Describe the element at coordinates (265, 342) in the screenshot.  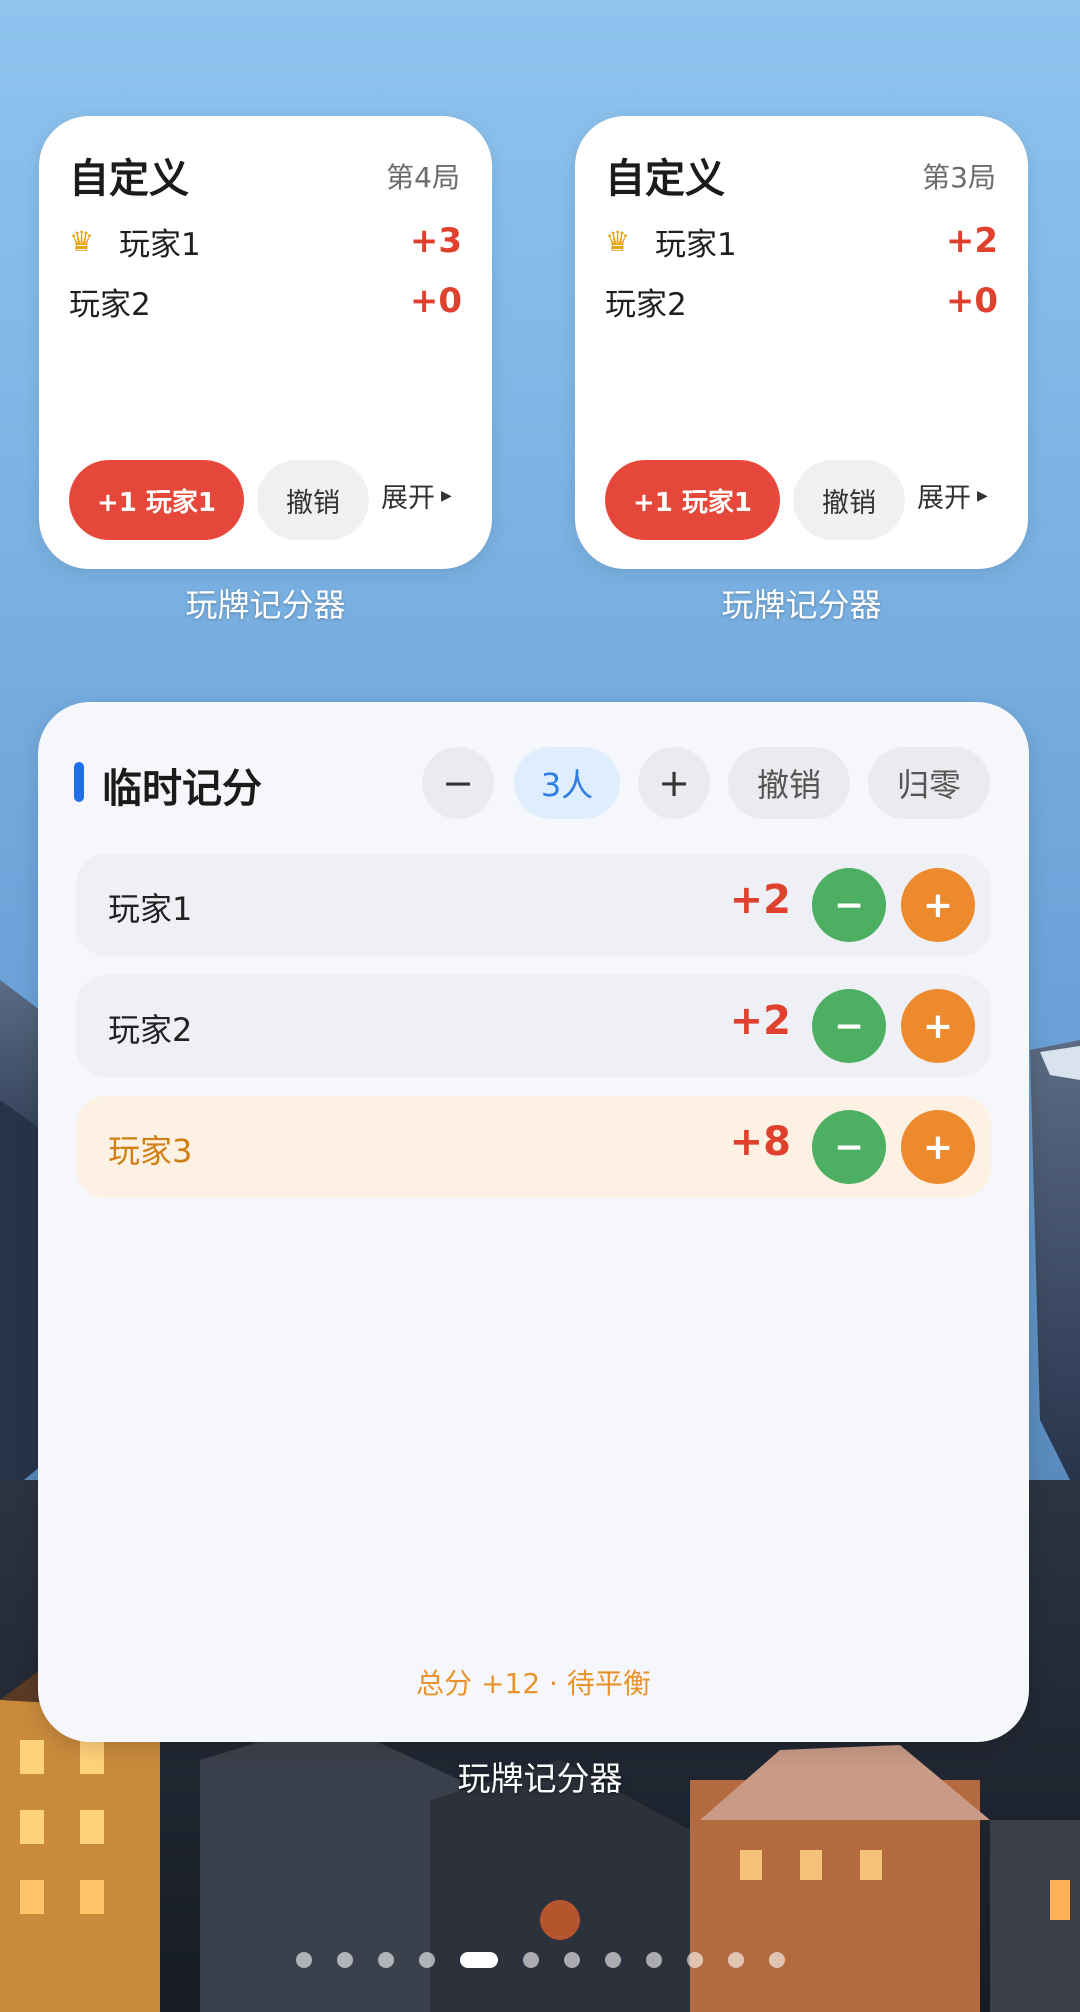
I see `scorekeeper-widget-small: 自定义 第4局 ♛ 玩家1 +3 玩家2 +0 +1 玩家1 撤销 展开 ▶` at that location.